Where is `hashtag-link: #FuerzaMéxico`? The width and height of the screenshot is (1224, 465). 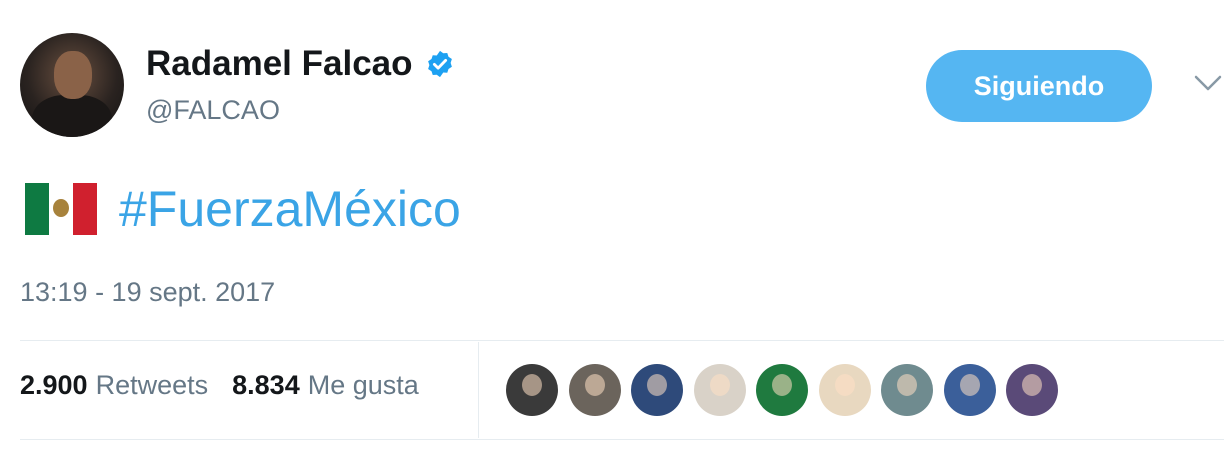
hashtag-link: #FuerzaMéxico is located at coordinates (290, 209).